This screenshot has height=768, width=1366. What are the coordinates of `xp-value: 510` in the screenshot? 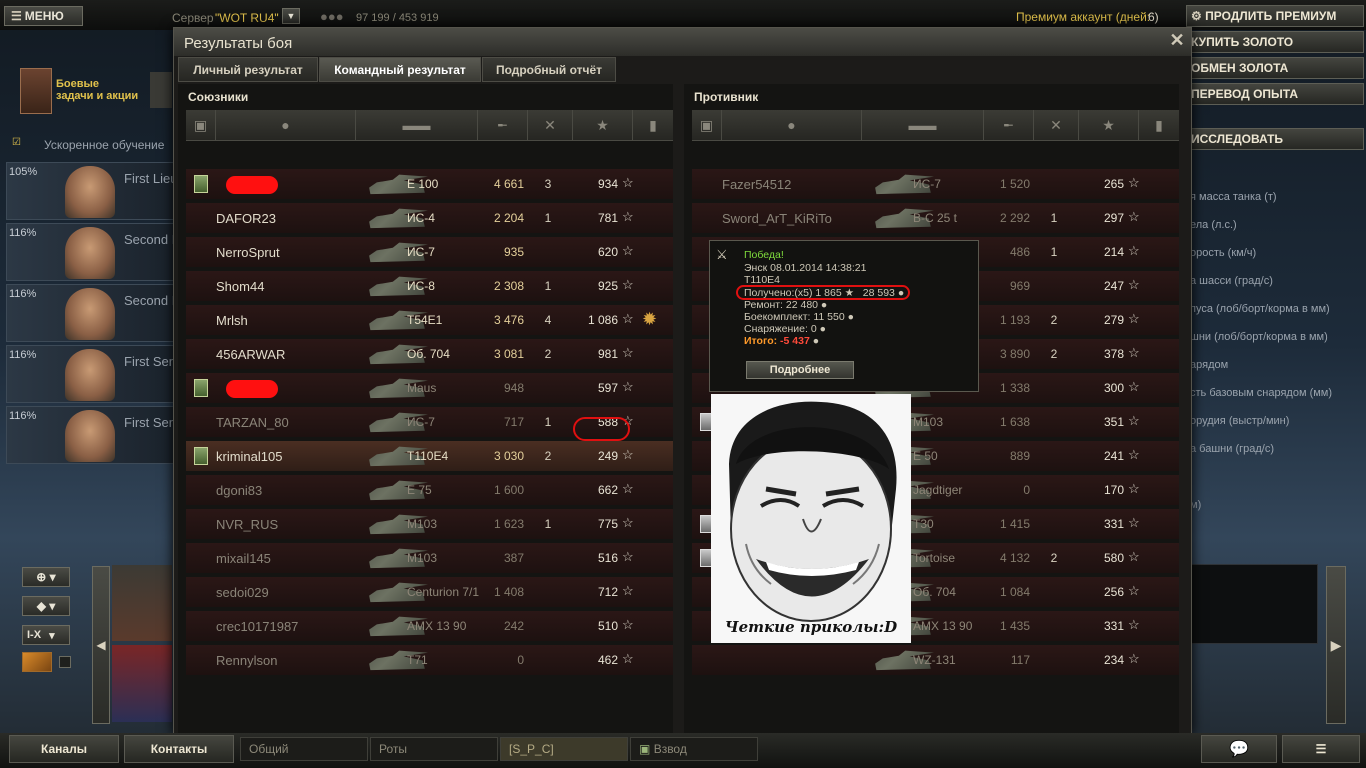 It's located at (607, 626).